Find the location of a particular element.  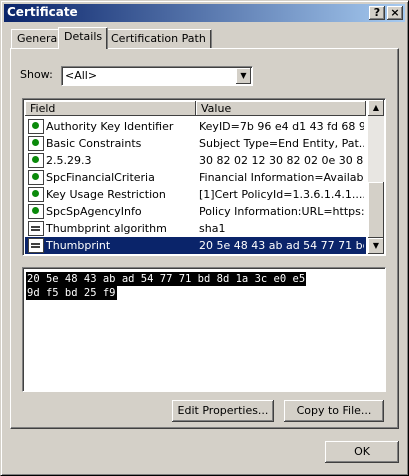

field-name: Basic Constraints is located at coordinates (94, 143).